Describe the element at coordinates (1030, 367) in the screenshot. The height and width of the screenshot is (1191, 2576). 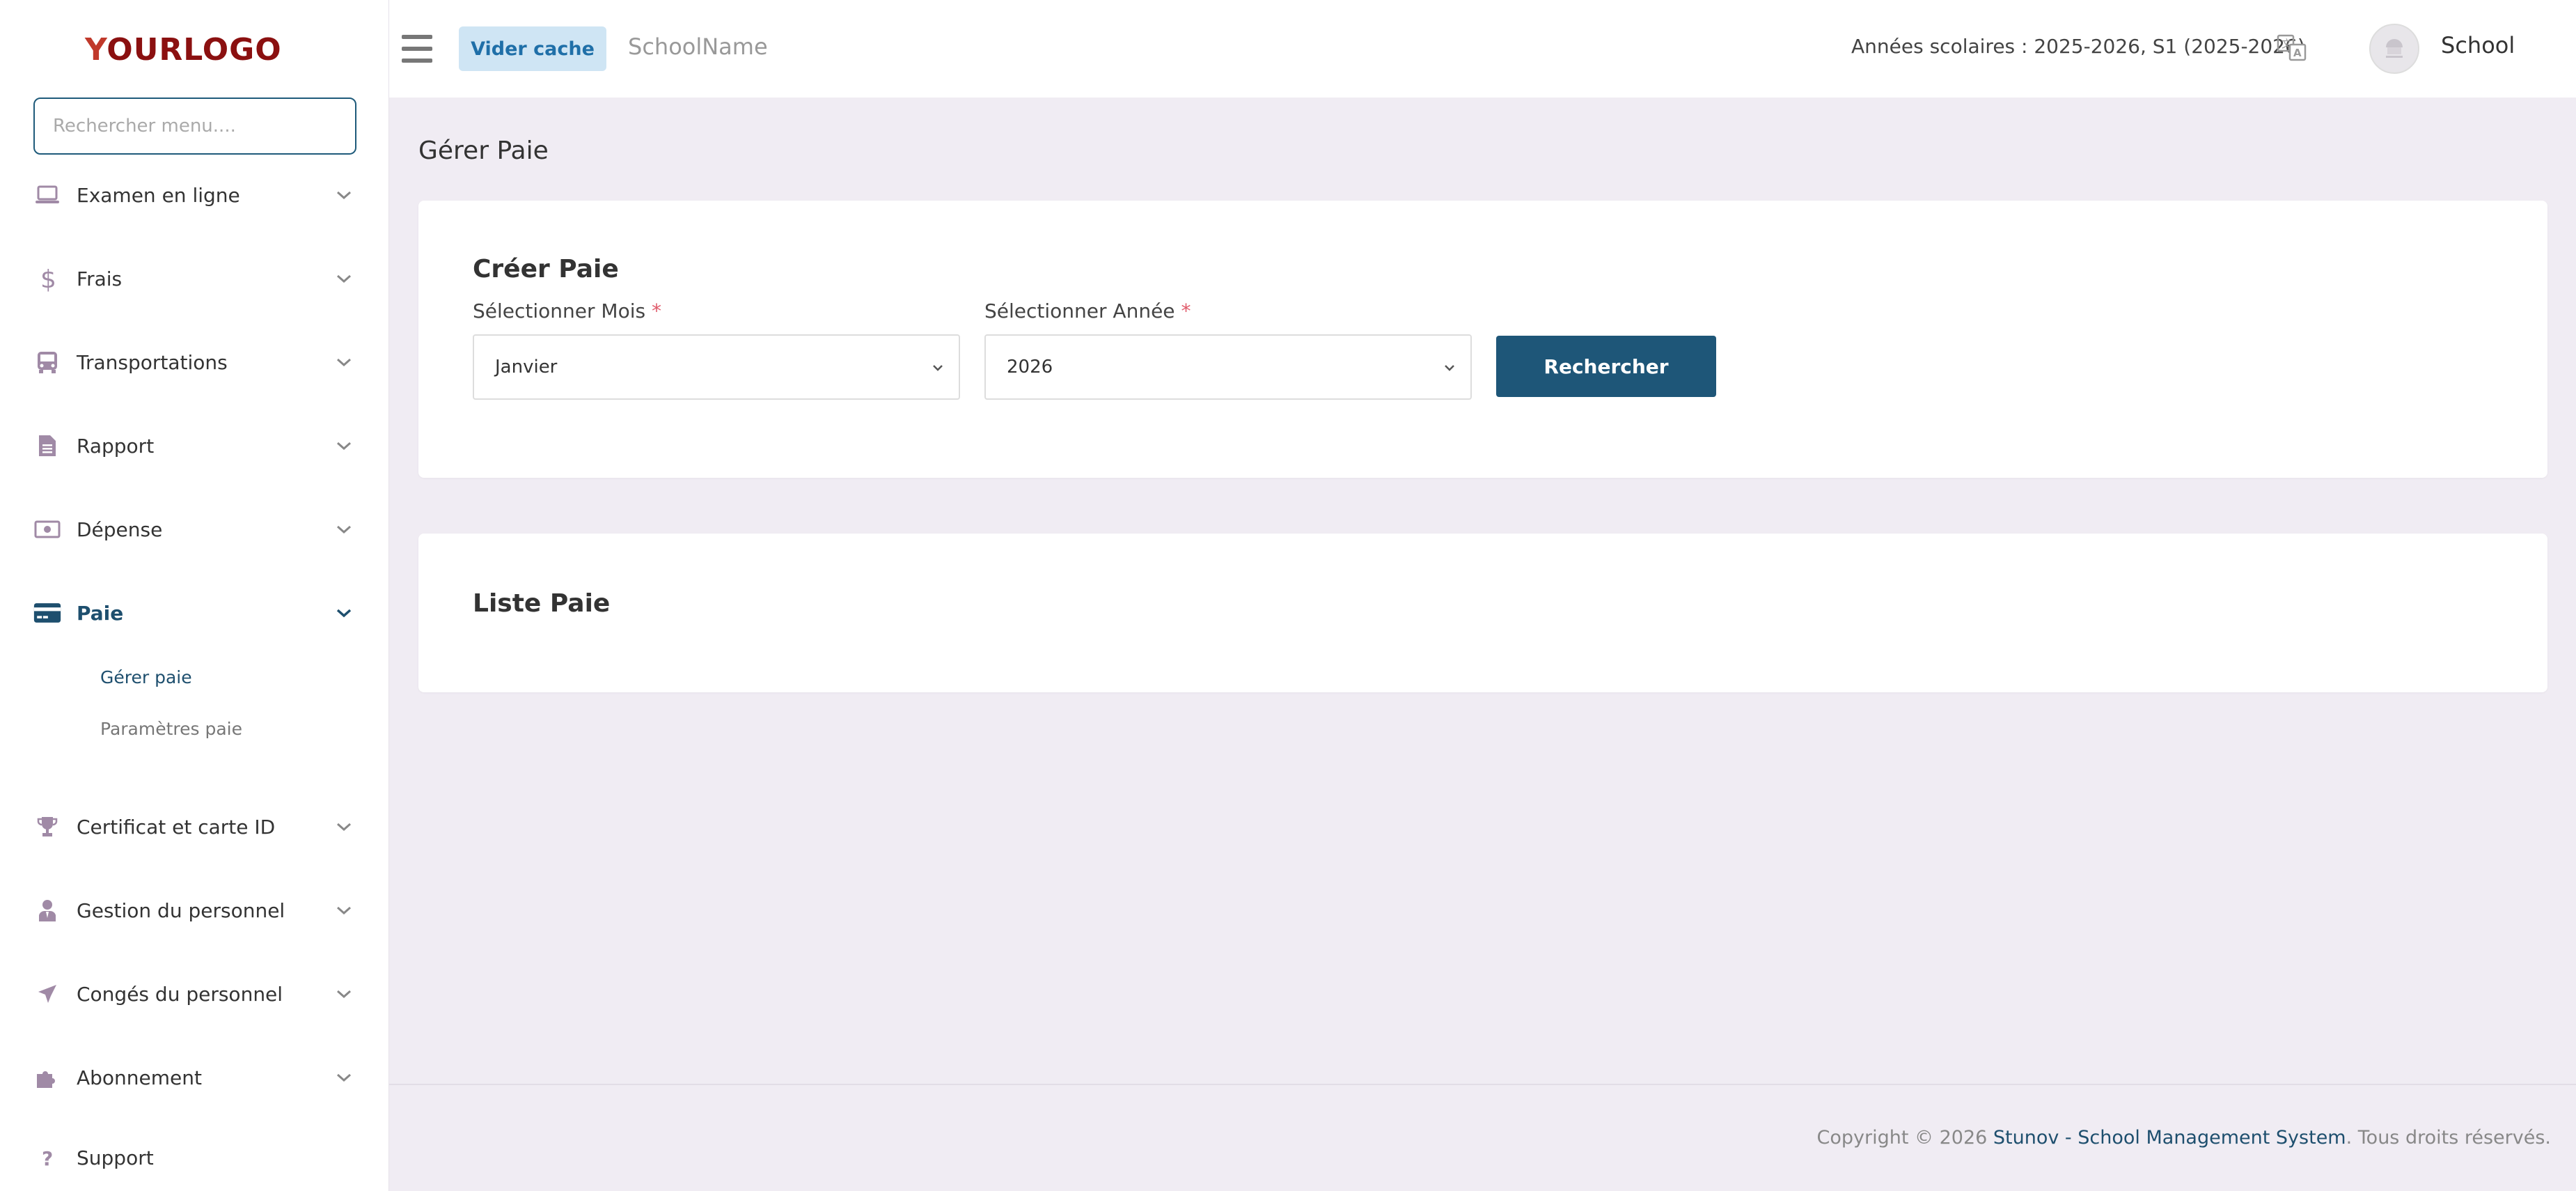
I see `year-select-value: 2026` at that location.